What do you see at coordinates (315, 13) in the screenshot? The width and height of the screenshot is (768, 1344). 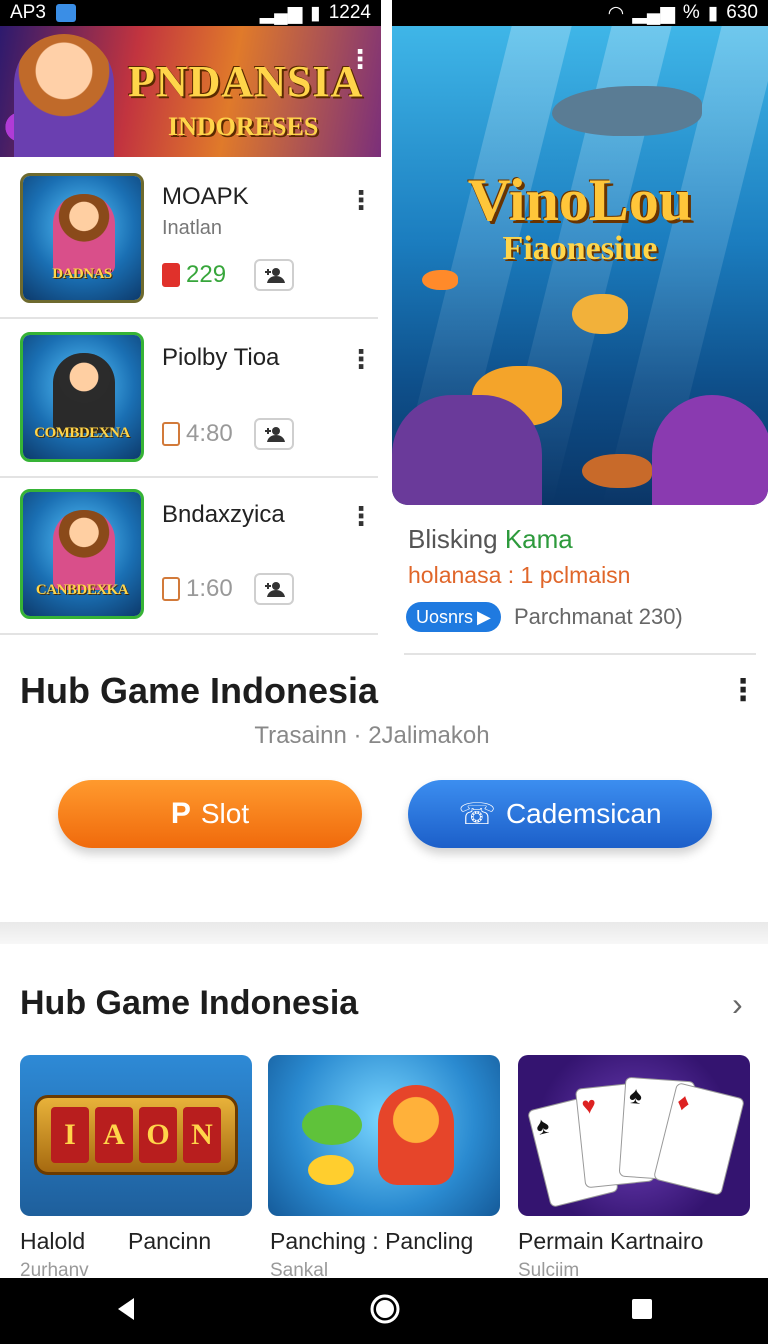 I see `battery-icon: ▮` at bounding box center [315, 13].